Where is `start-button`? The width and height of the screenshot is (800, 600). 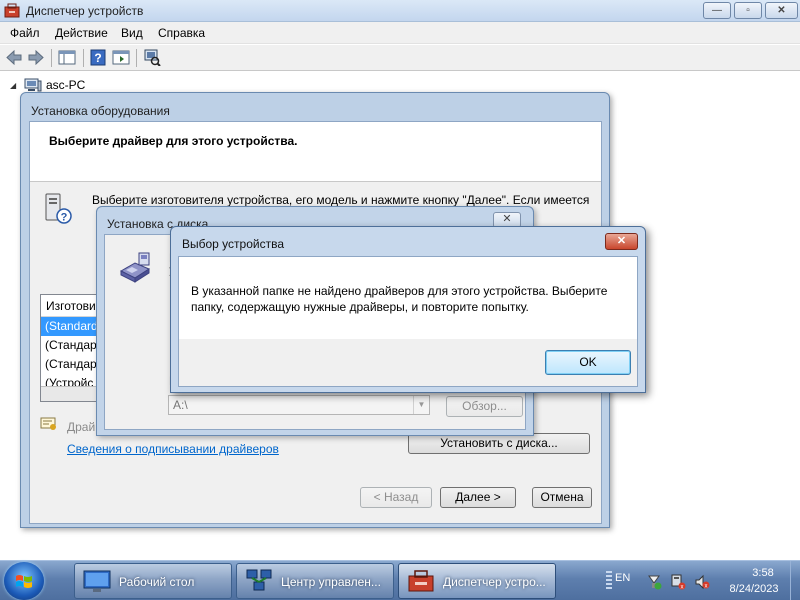 start-button is located at coordinates (24, 581).